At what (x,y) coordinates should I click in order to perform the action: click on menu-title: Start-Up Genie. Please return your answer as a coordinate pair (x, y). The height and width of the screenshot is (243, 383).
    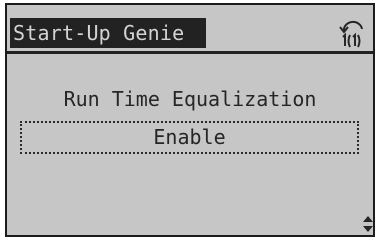
    Looking at the image, I should click on (108, 33).